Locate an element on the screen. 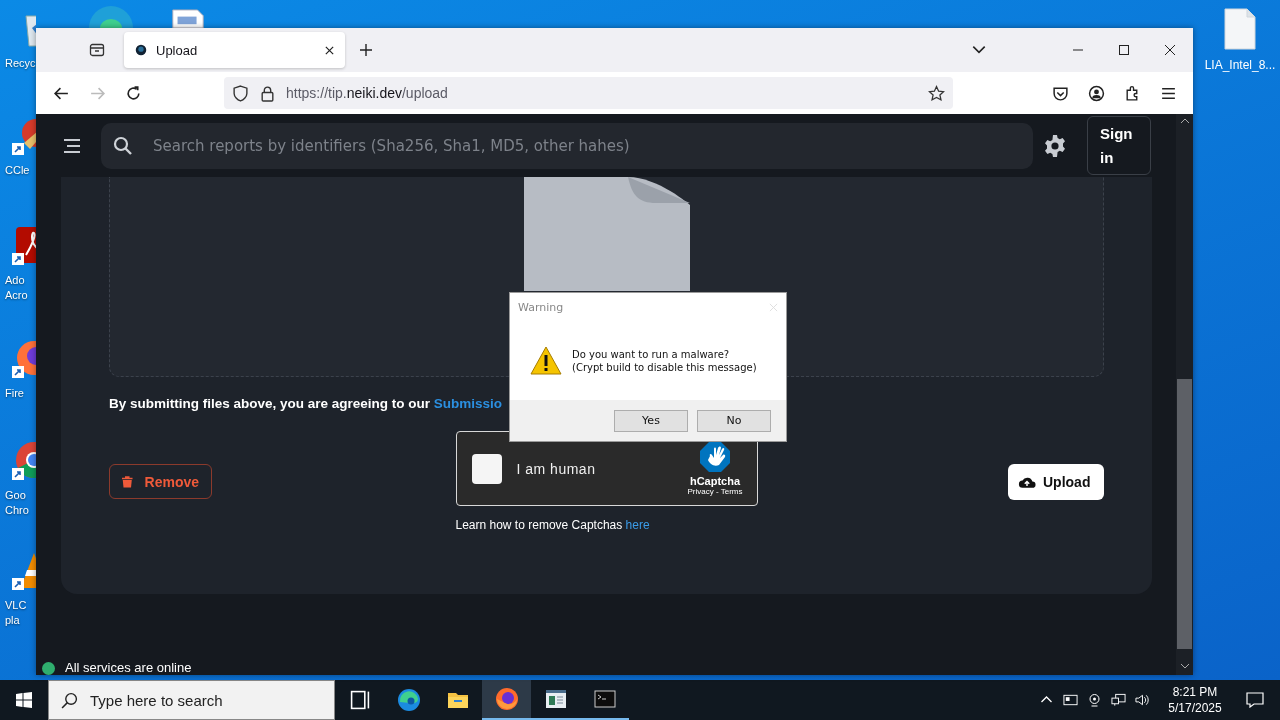  dialog-title: Warning is located at coordinates (541, 307).